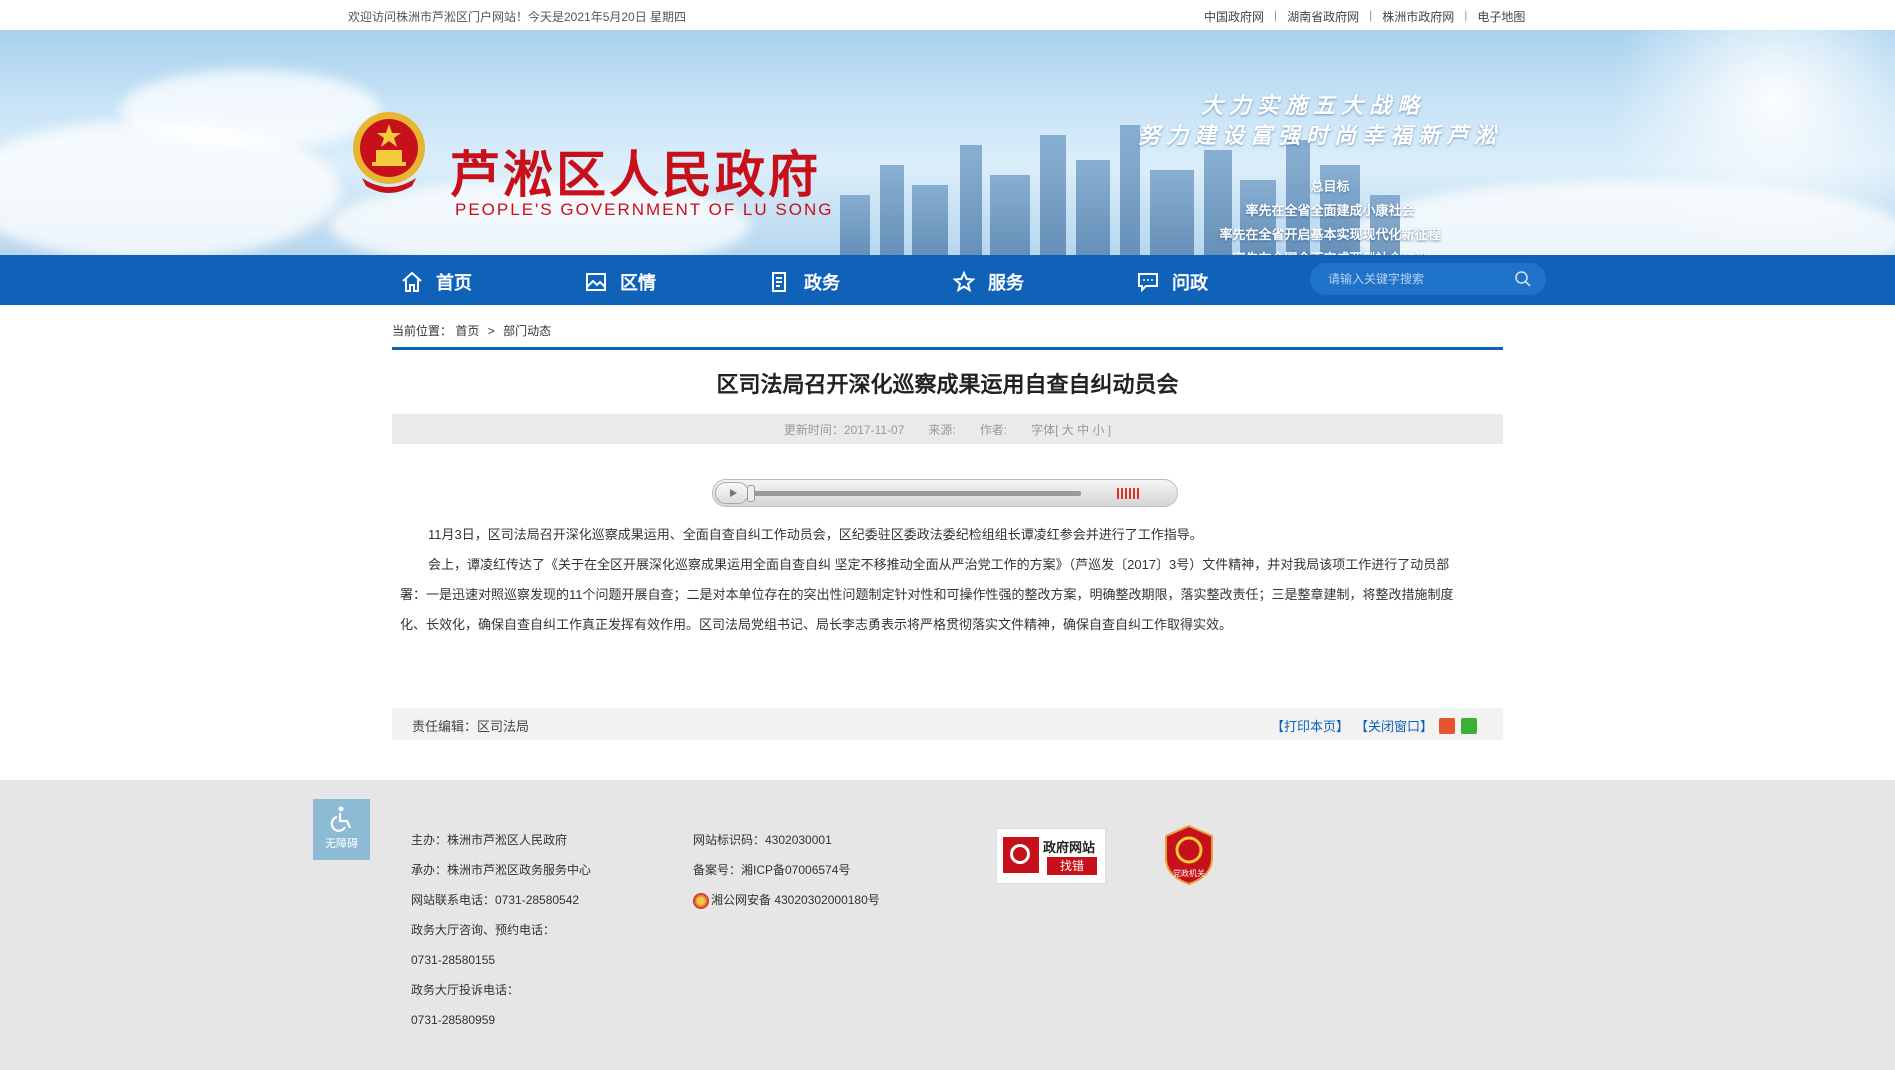  I want to click on author-label: 作者:, so click(993, 429).